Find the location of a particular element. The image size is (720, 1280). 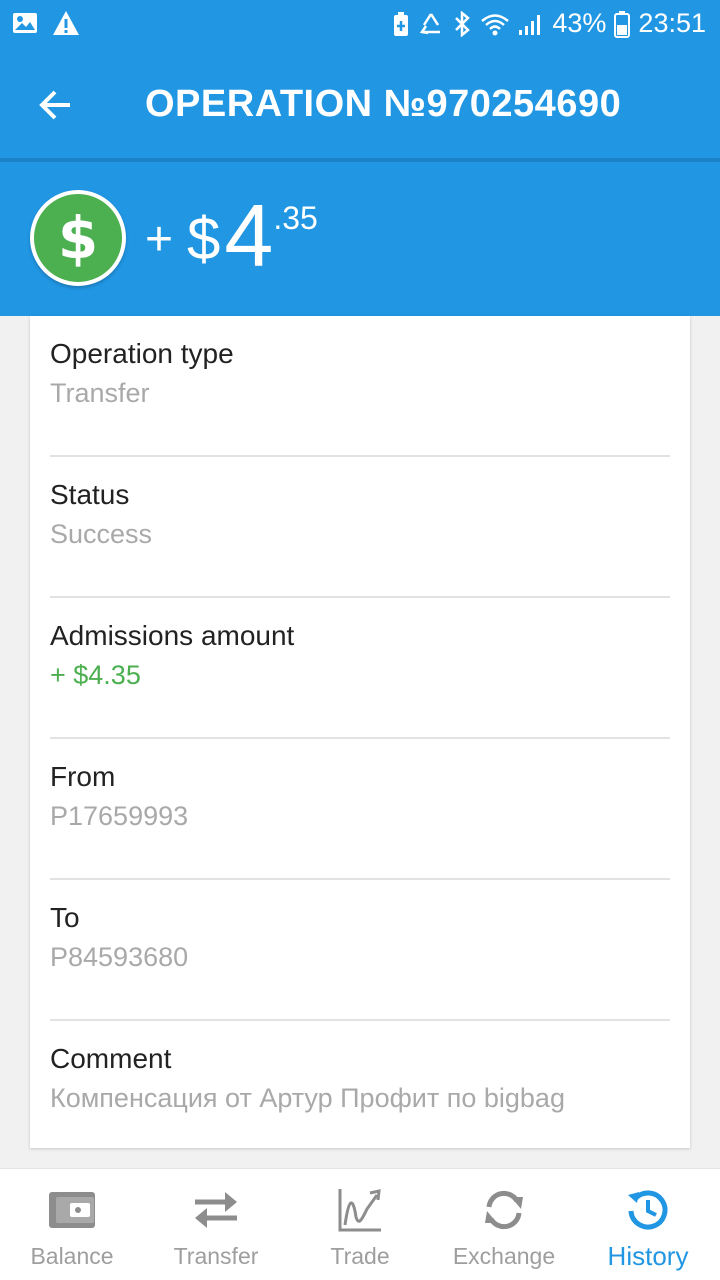

chart-trend-icon is located at coordinates (360, 1210).